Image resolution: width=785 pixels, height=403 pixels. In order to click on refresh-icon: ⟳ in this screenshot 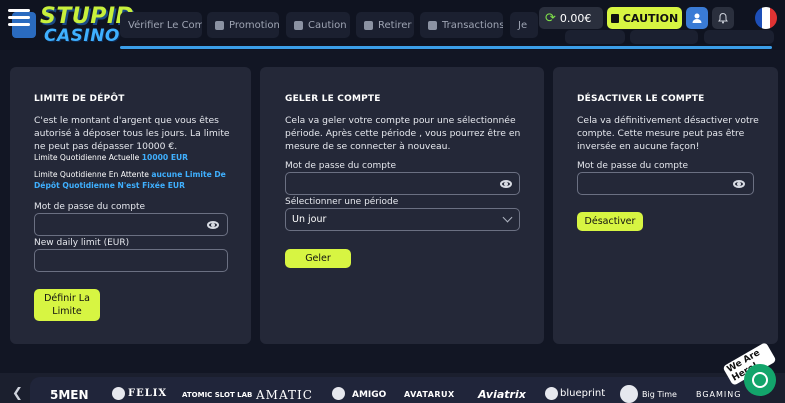, I will do `click(550, 18)`.